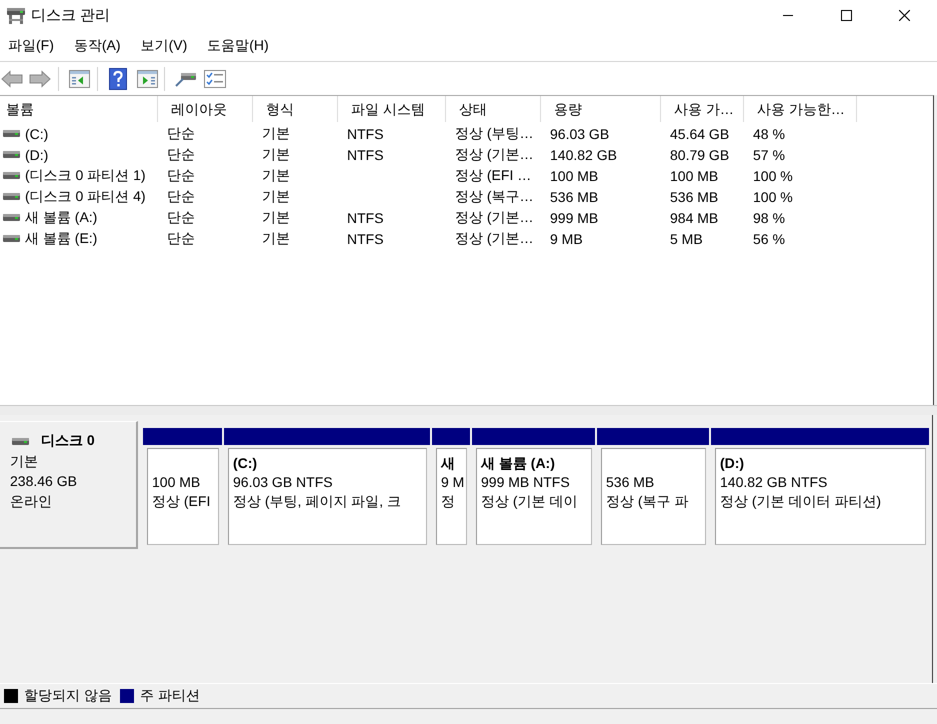 This screenshot has width=937, height=724. I want to click on partition-size: 9 M, so click(453, 482).